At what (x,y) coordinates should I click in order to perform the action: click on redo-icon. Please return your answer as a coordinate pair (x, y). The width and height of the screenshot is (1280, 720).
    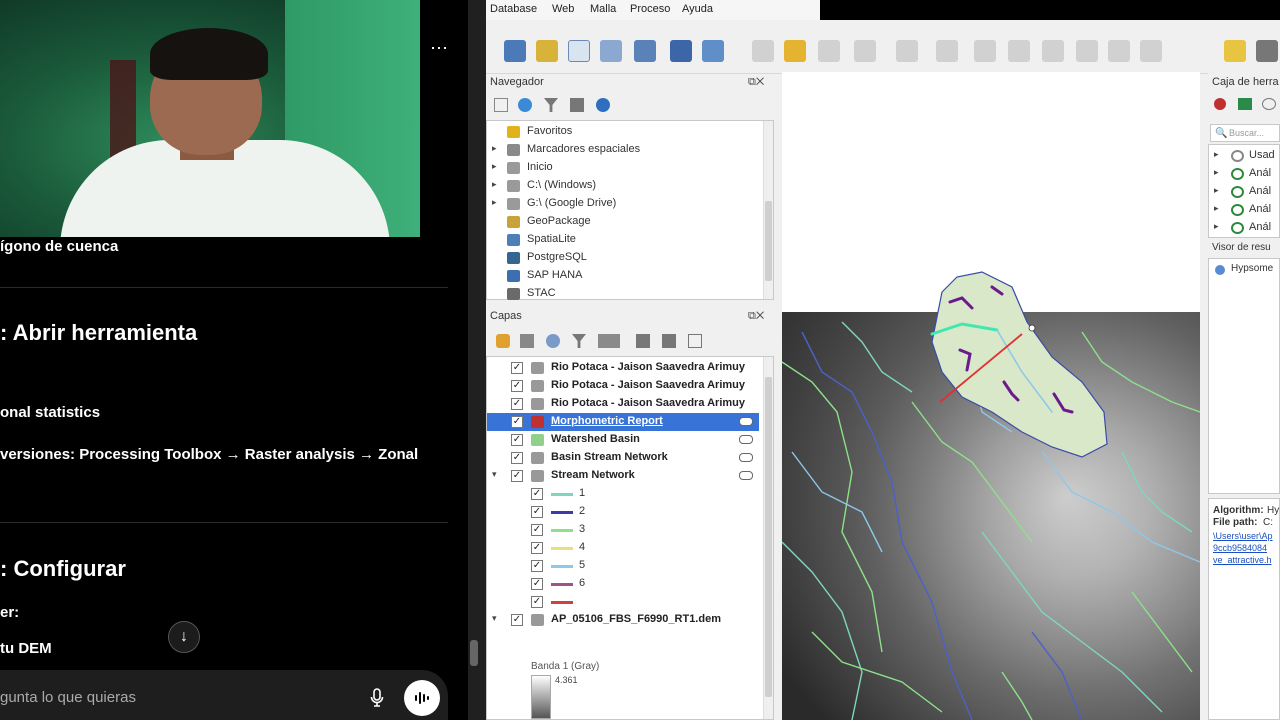
    Looking at the image, I should click on (1151, 51).